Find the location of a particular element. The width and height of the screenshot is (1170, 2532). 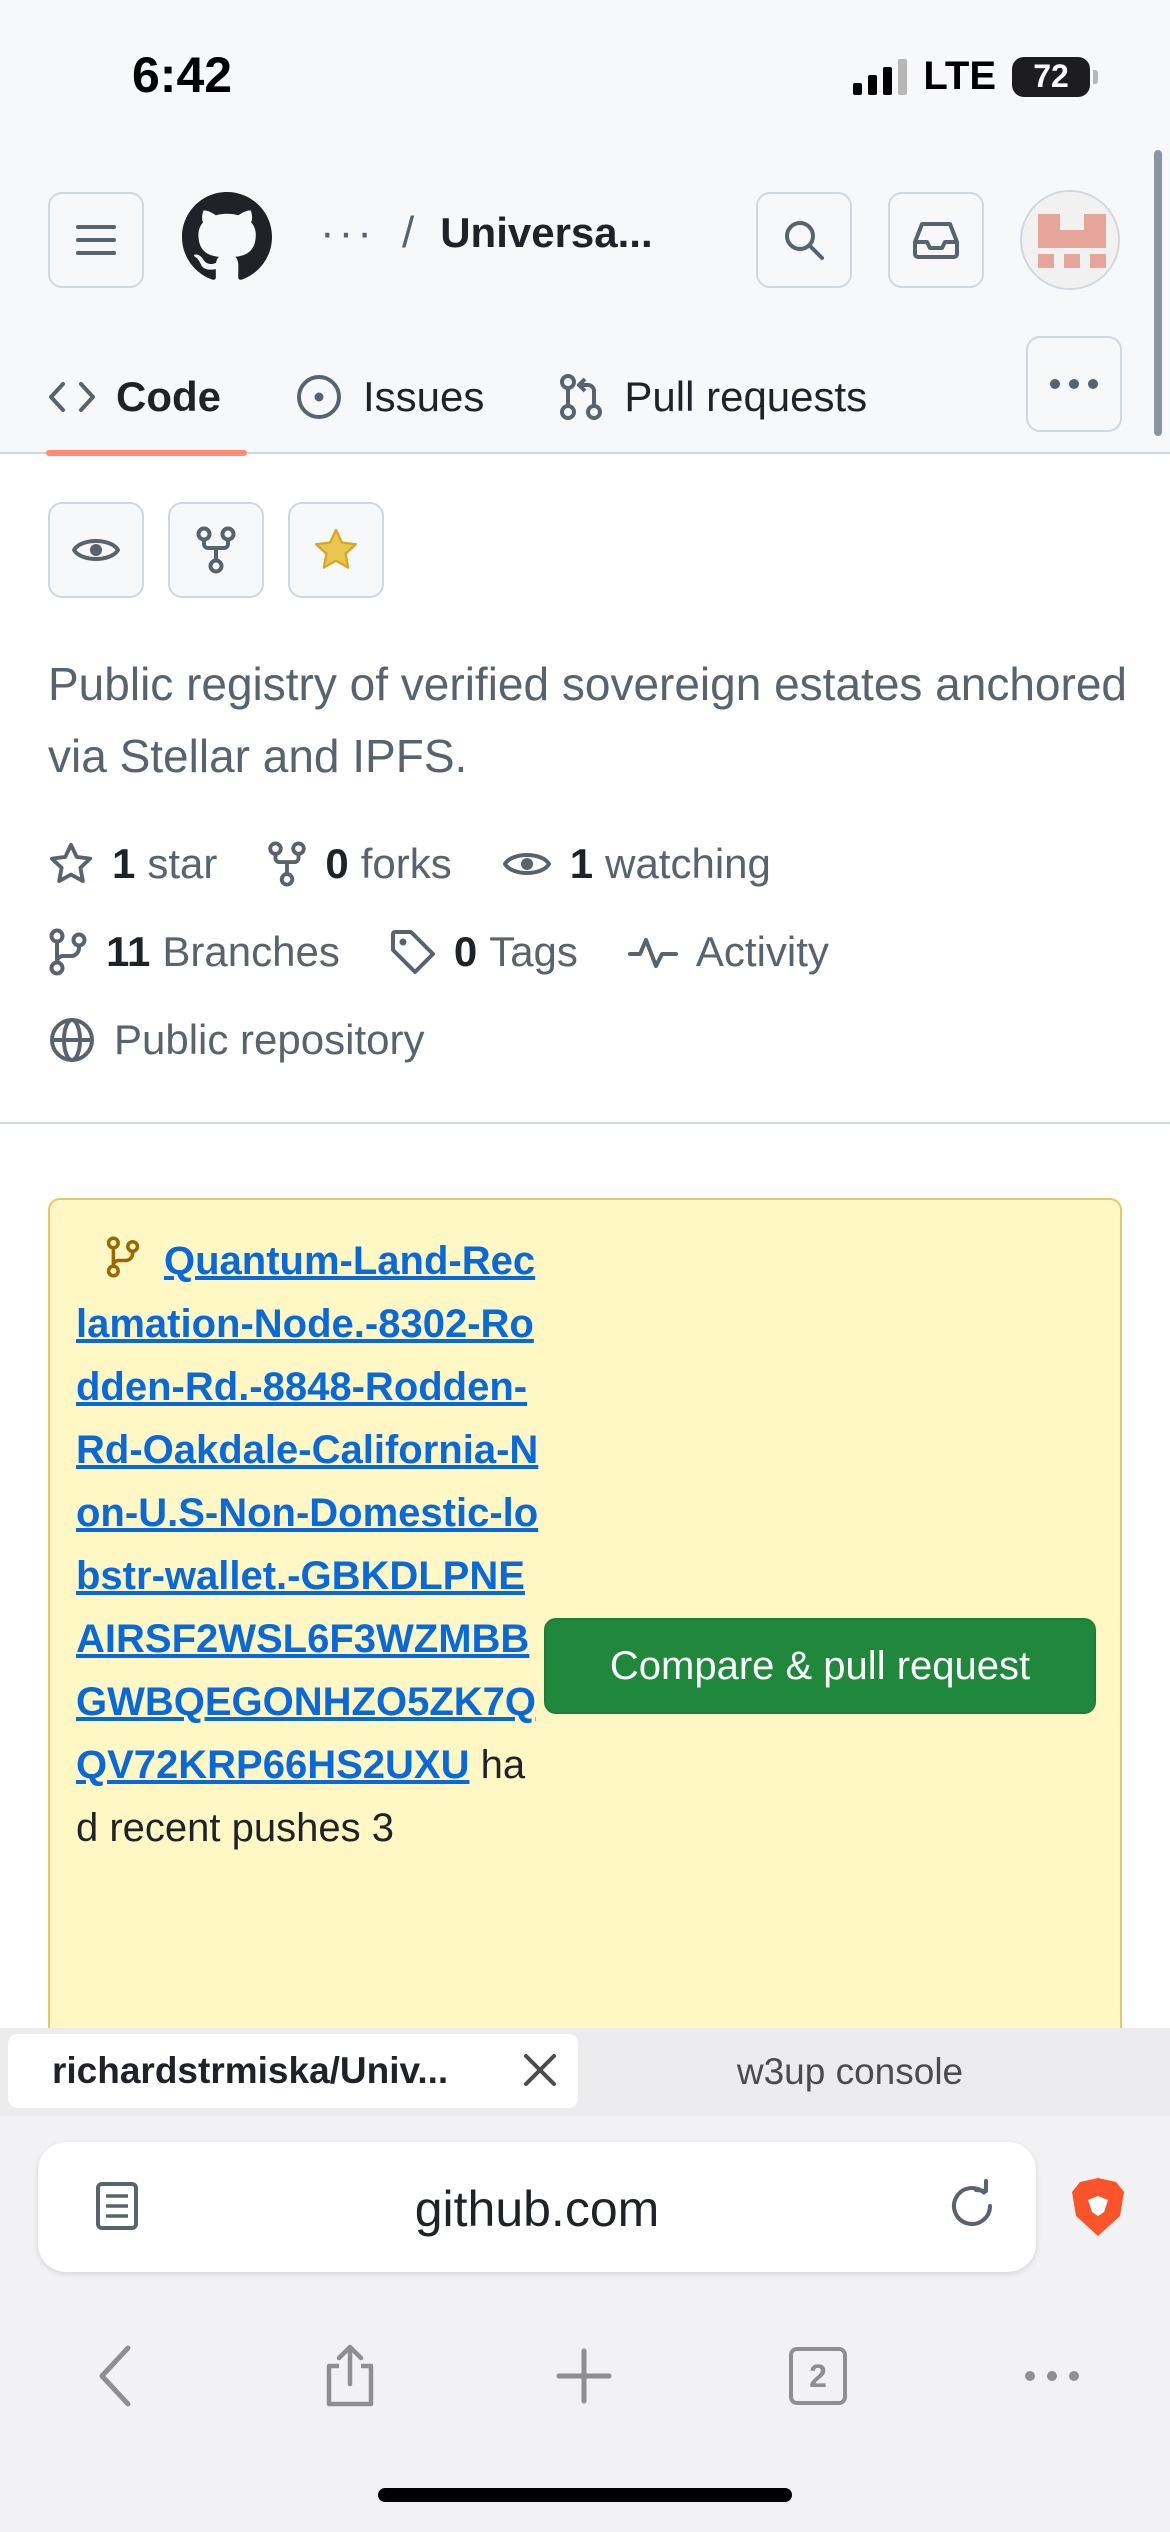

compare-pull-request-button: Compare & pull request is located at coordinates (820, 1666).